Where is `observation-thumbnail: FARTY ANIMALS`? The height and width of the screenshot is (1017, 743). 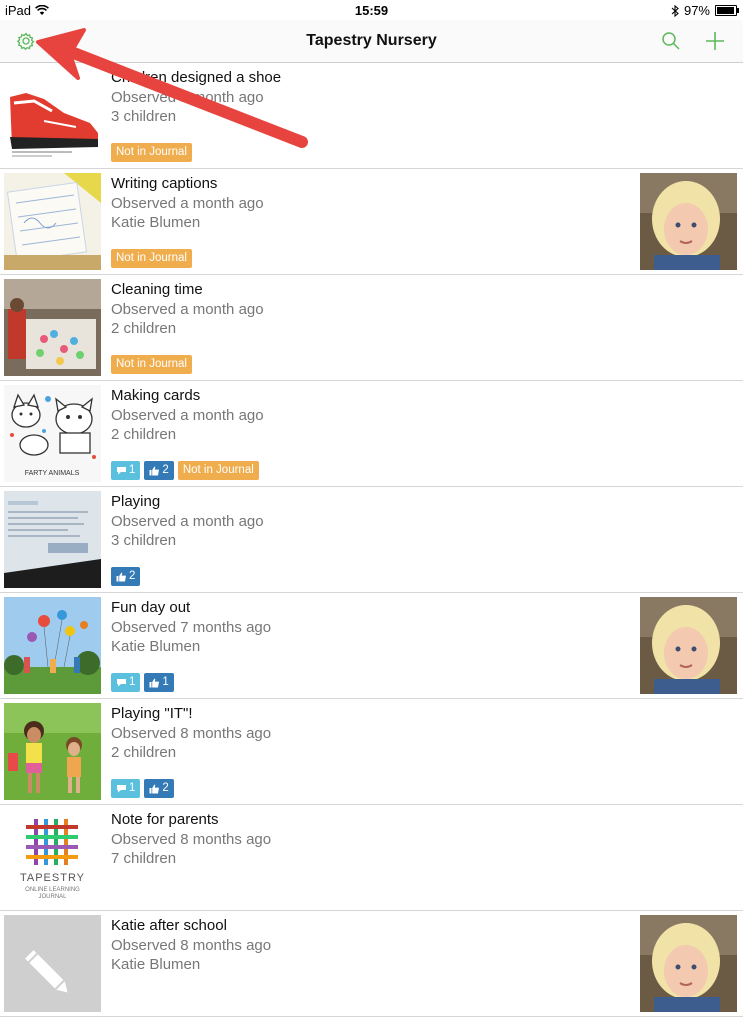 observation-thumbnail: FARTY ANIMALS is located at coordinates (52, 433).